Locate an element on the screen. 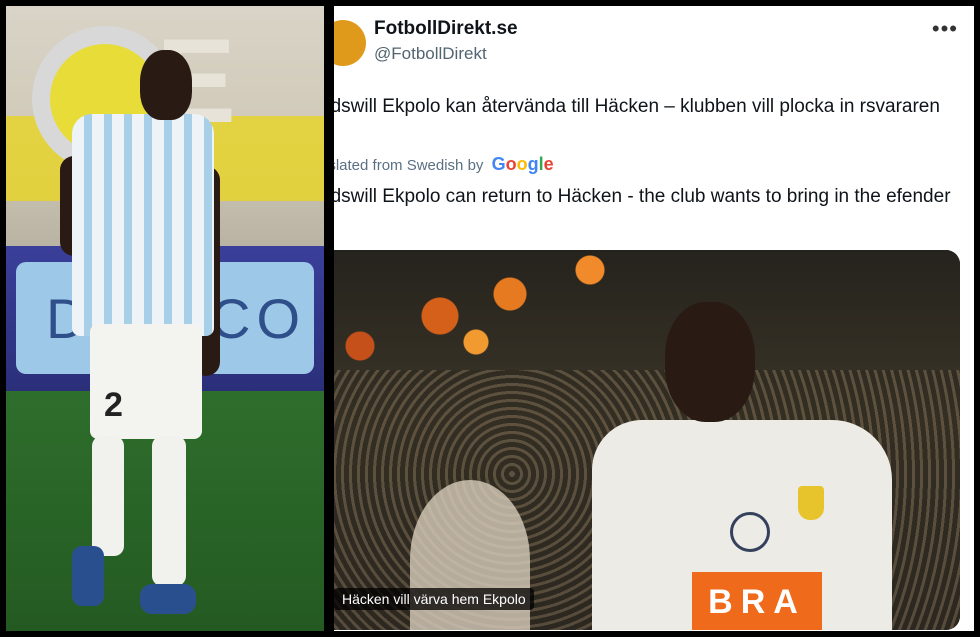 The height and width of the screenshot is (637, 980). foreground-player-head is located at coordinates (710, 362).